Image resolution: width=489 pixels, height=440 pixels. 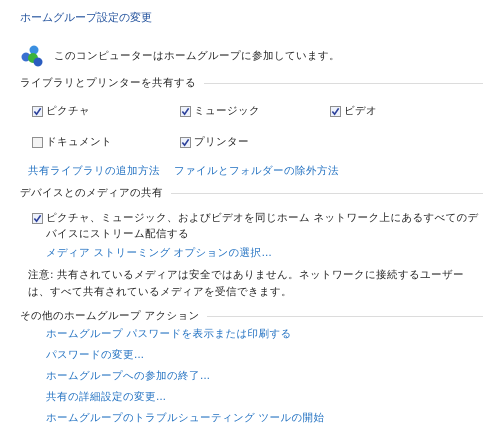 I want to click on checkbox-label: ピクチャ、ミュージック、およびビデオを同じホーム ネットワーク上にあるすべてのデバイスにストリーム配信する, so click(x=263, y=226).